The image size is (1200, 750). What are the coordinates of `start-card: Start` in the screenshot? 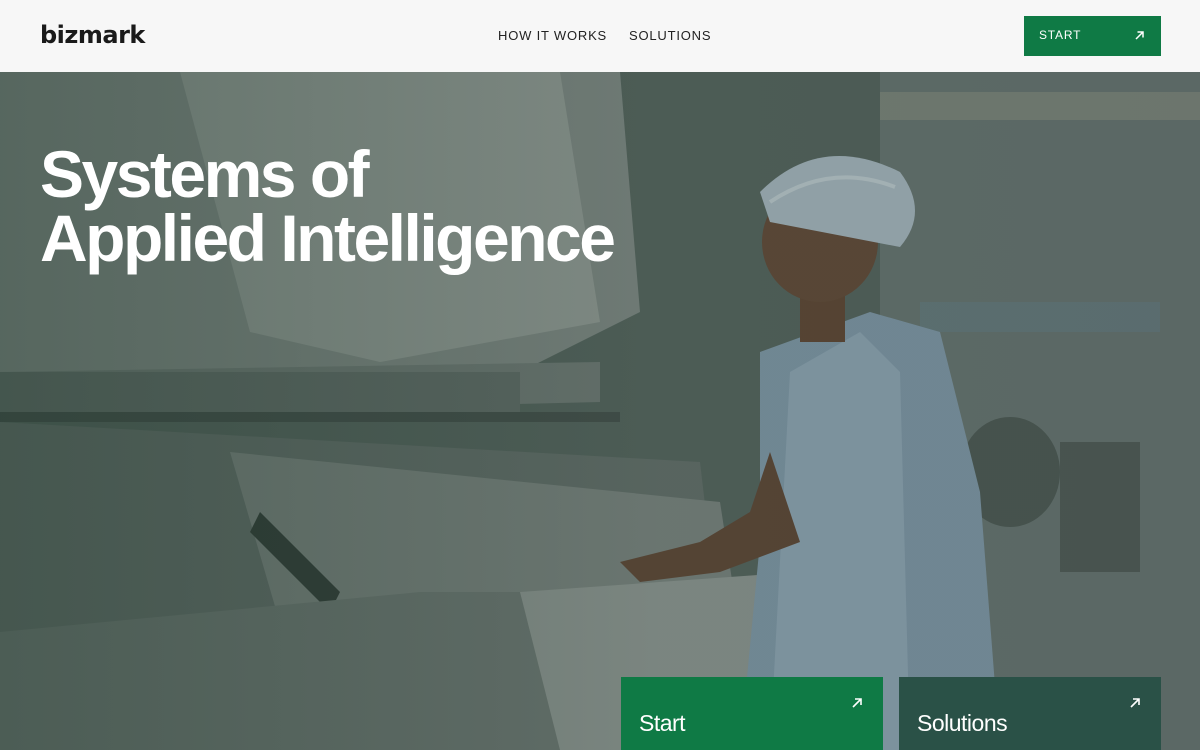 It's located at (752, 713).